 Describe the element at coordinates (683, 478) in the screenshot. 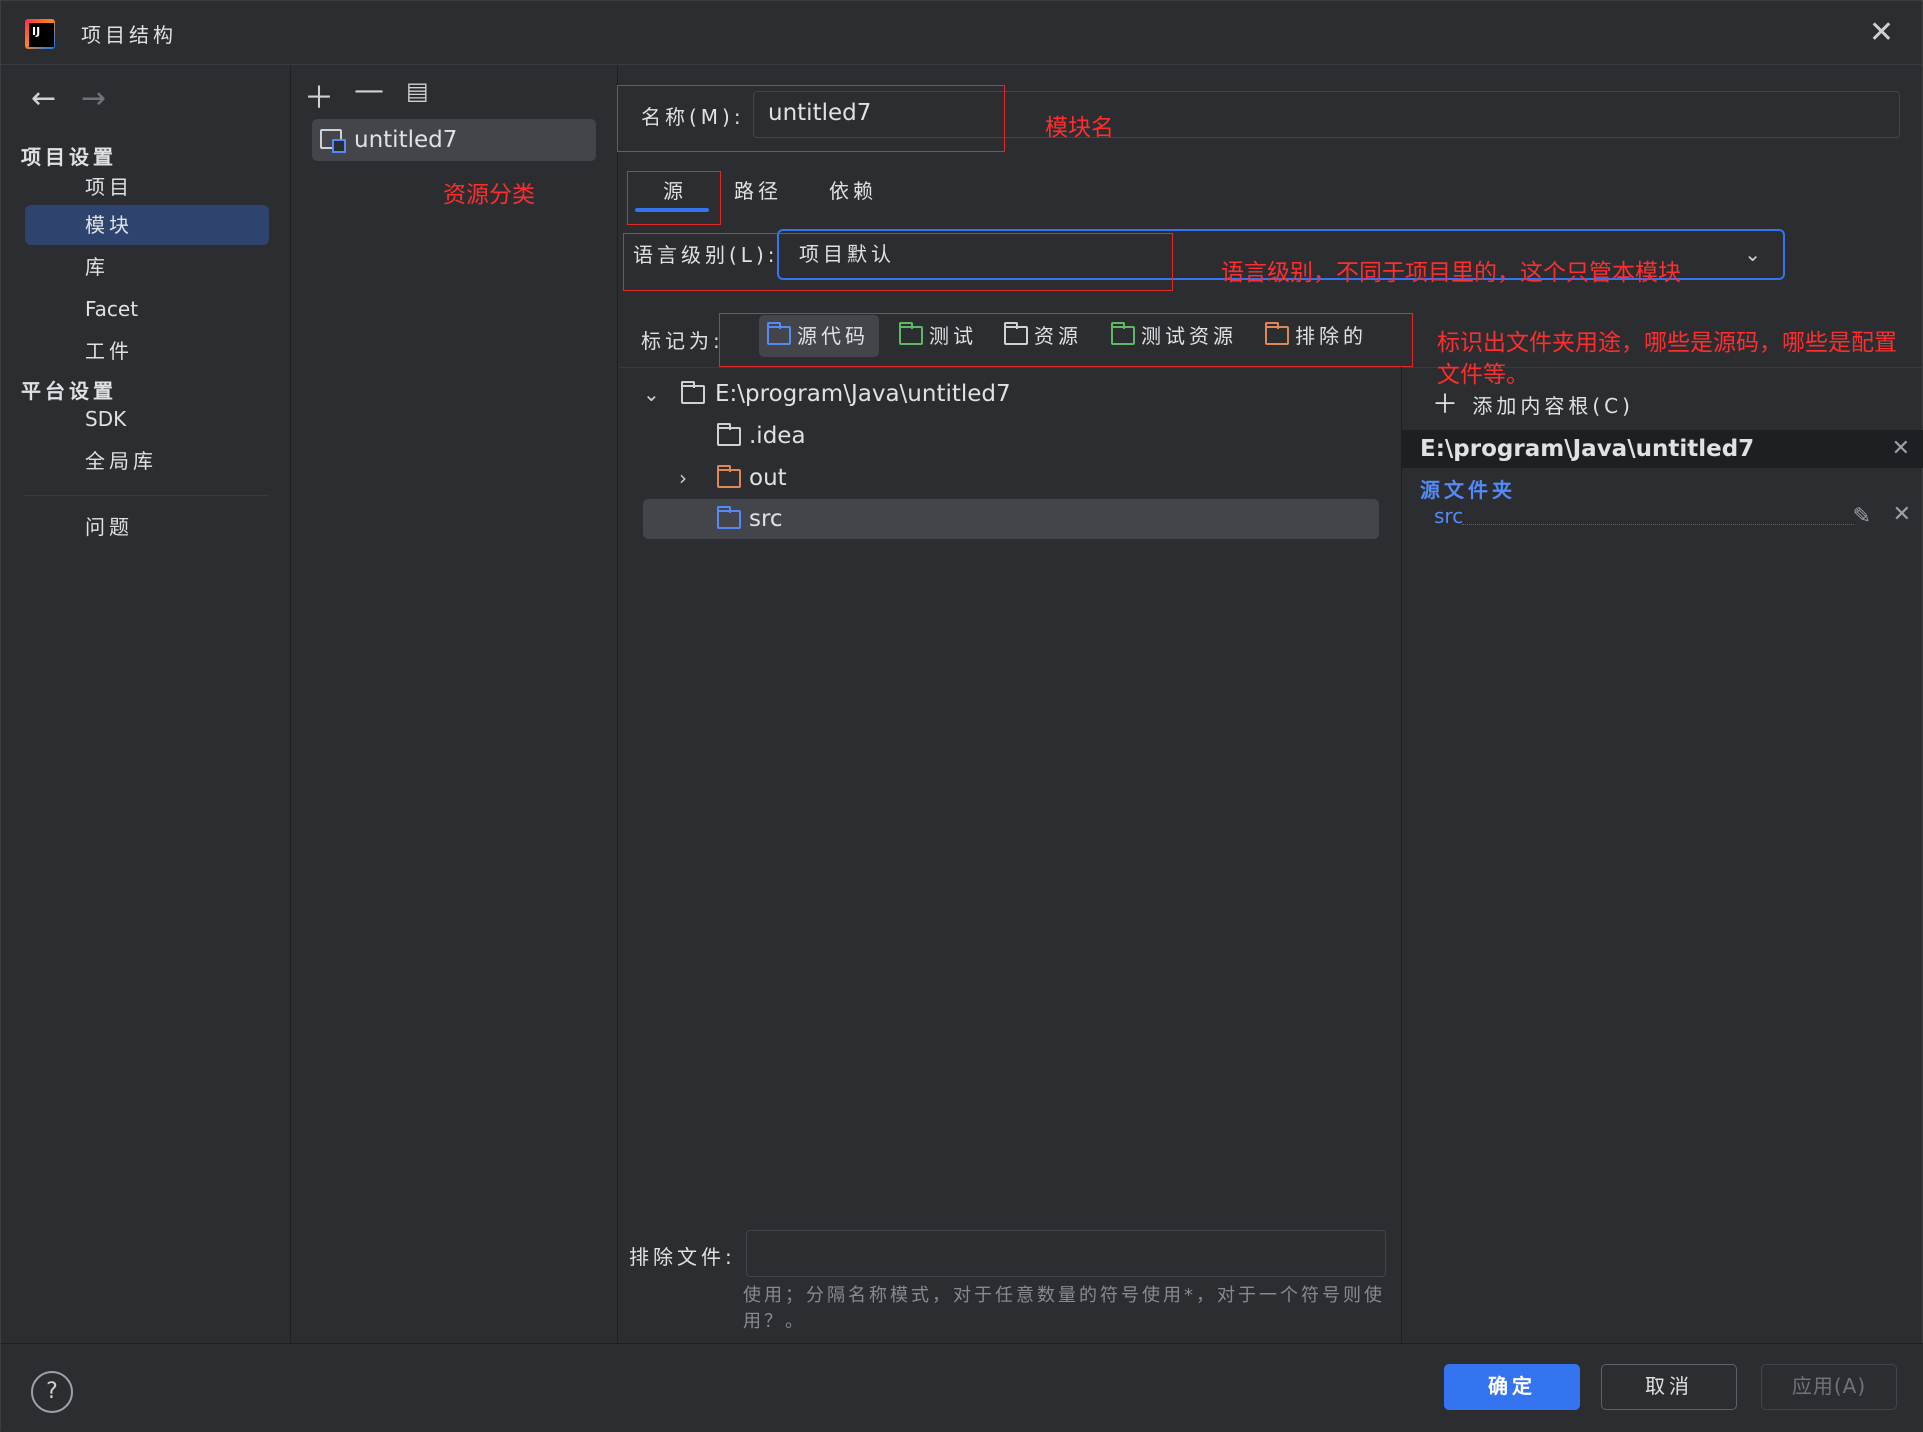

I see `chevron-right-icon: ›` at that location.